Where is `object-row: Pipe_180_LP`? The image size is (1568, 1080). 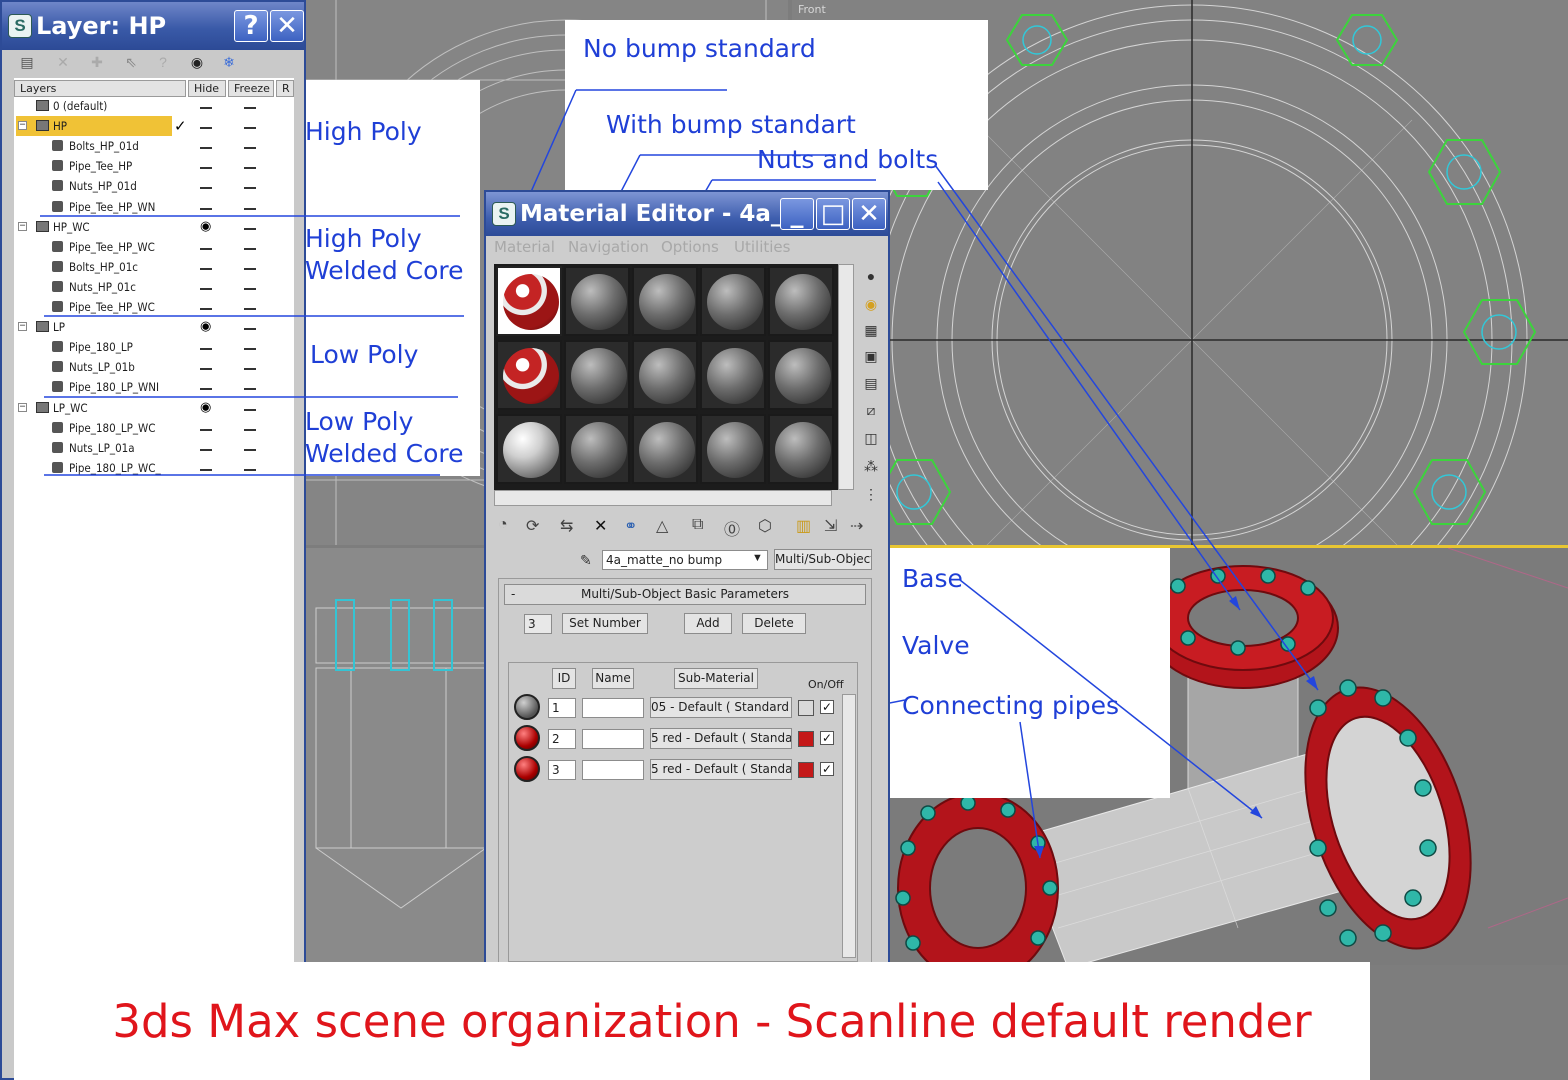 object-row: Pipe_180_LP is located at coordinates (101, 347).